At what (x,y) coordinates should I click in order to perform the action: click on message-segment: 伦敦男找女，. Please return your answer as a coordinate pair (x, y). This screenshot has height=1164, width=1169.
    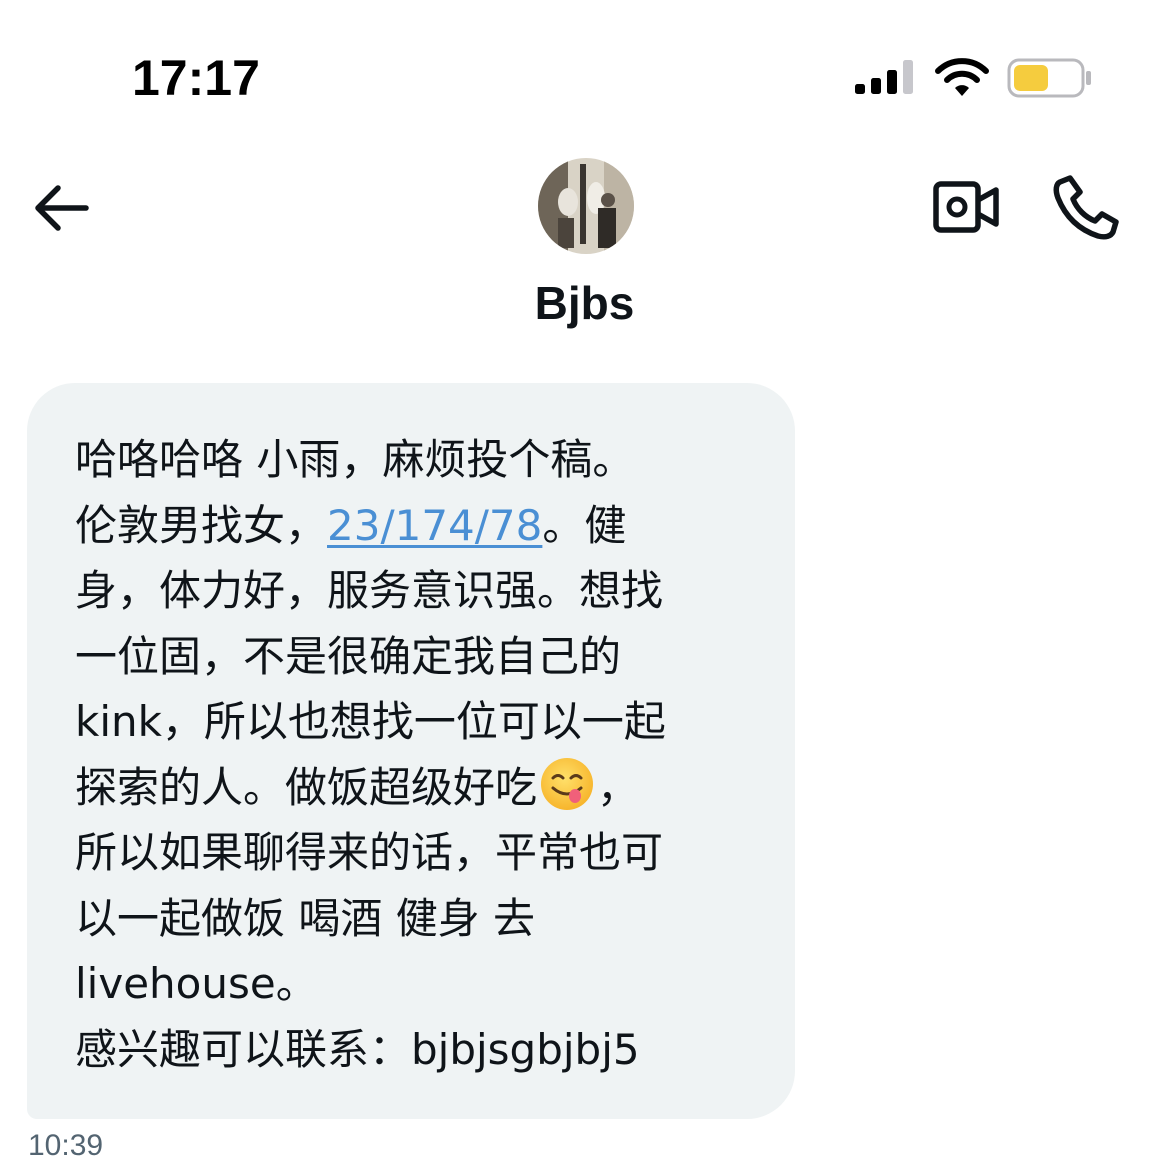
    Looking at the image, I should click on (201, 525).